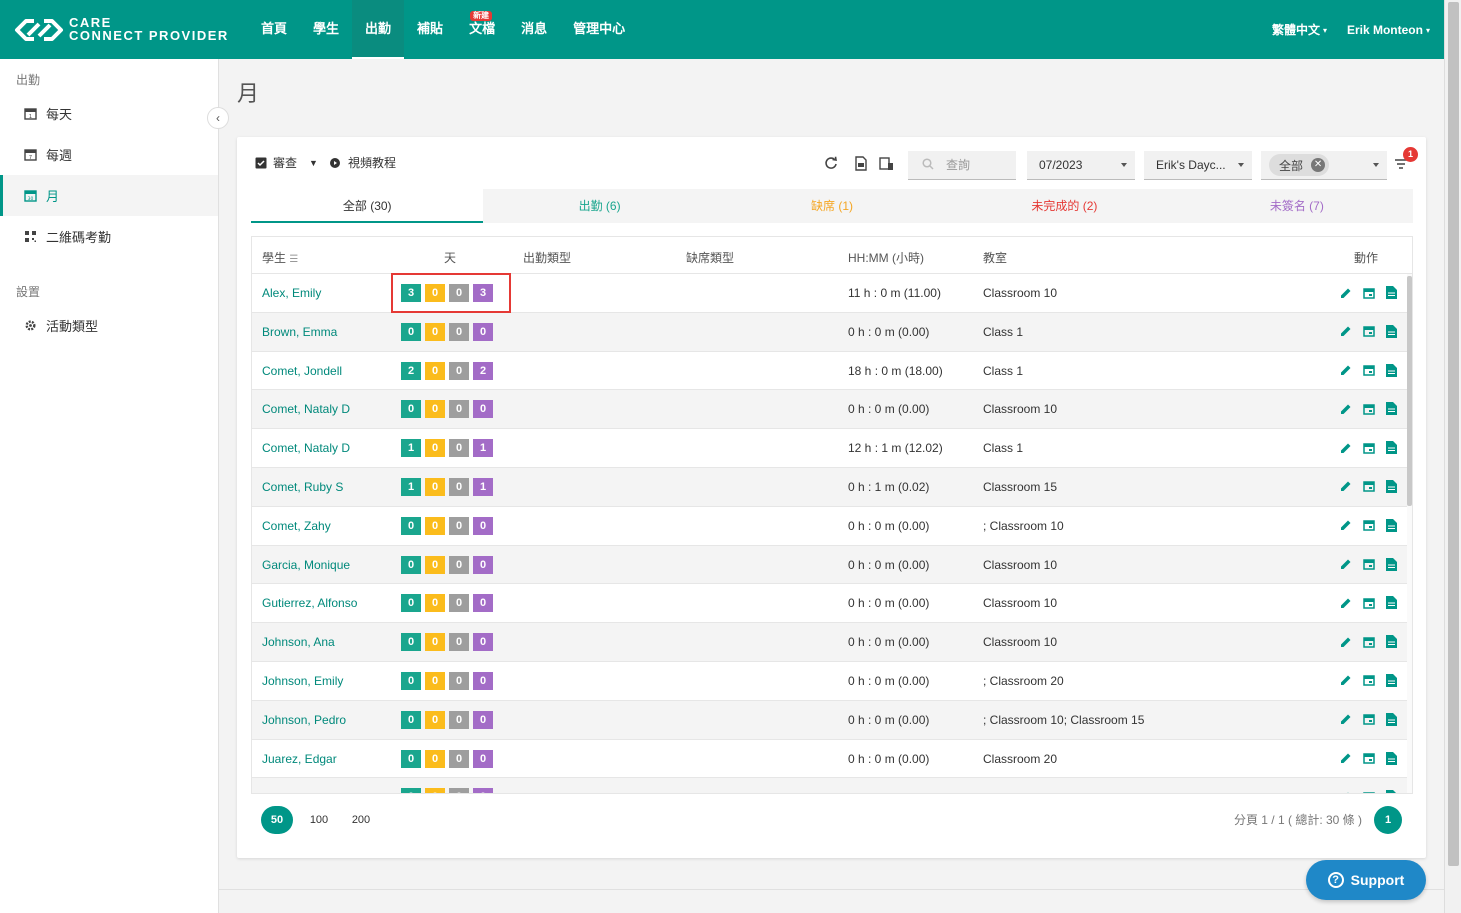  What do you see at coordinates (109, 195) in the screenshot?
I see `sidebar-item-monthly: 30 月` at bounding box center [109, 195].